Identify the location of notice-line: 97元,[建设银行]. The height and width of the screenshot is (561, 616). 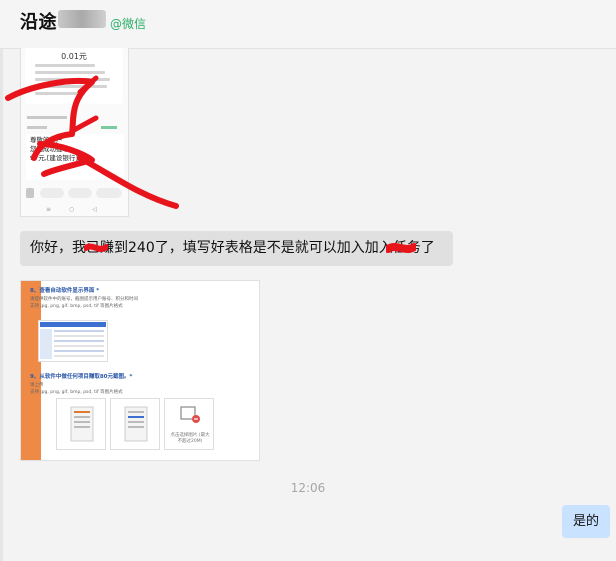
(54, 158).